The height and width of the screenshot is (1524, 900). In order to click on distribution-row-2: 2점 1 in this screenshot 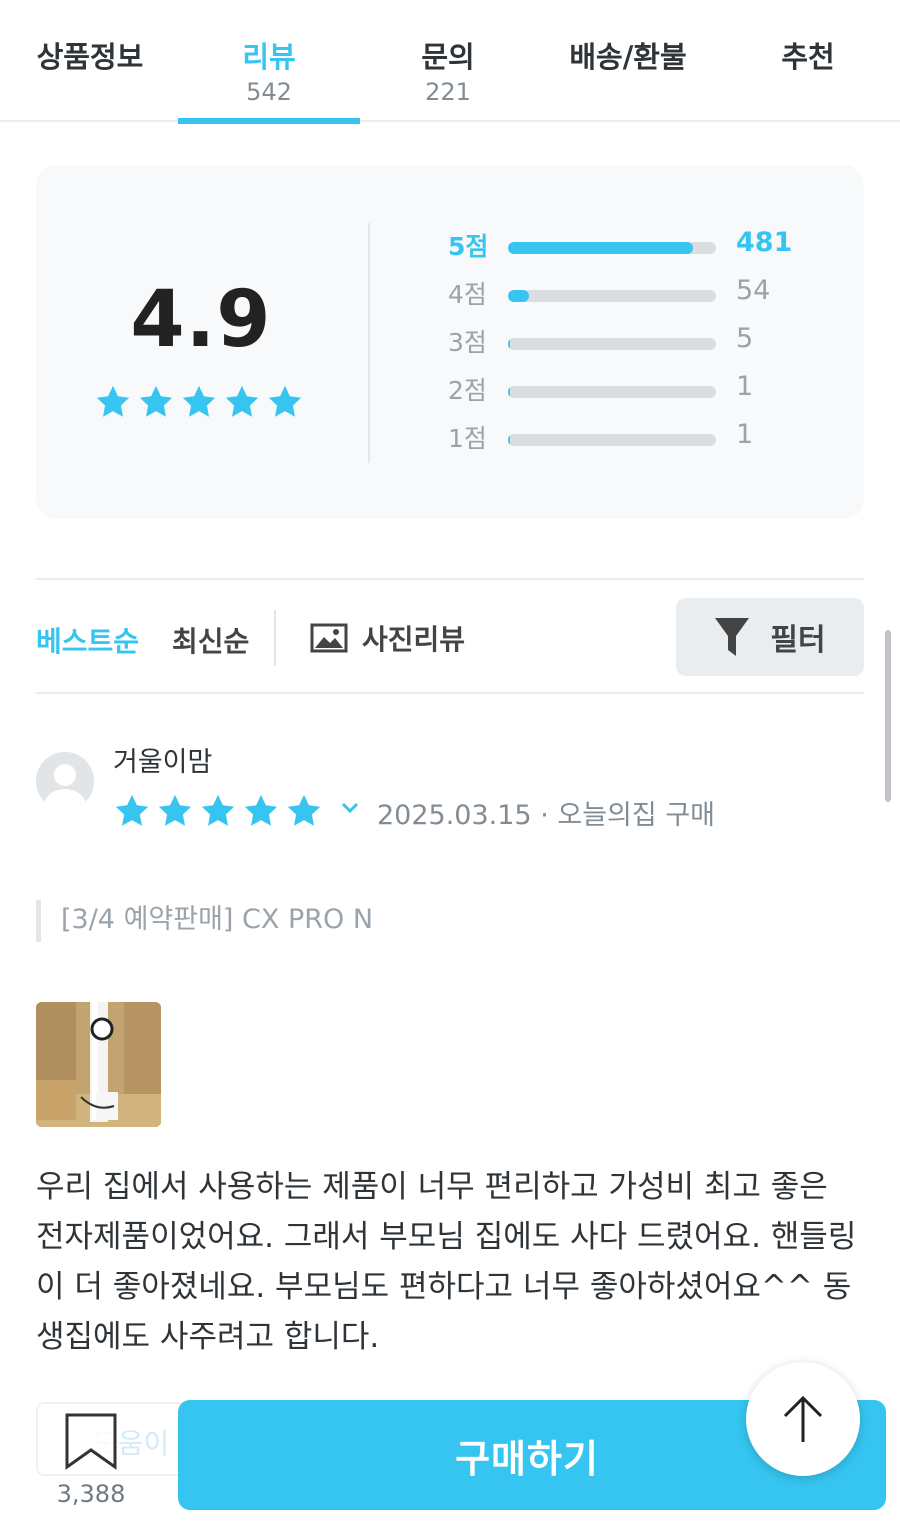, I will do `click(628, 391)`.